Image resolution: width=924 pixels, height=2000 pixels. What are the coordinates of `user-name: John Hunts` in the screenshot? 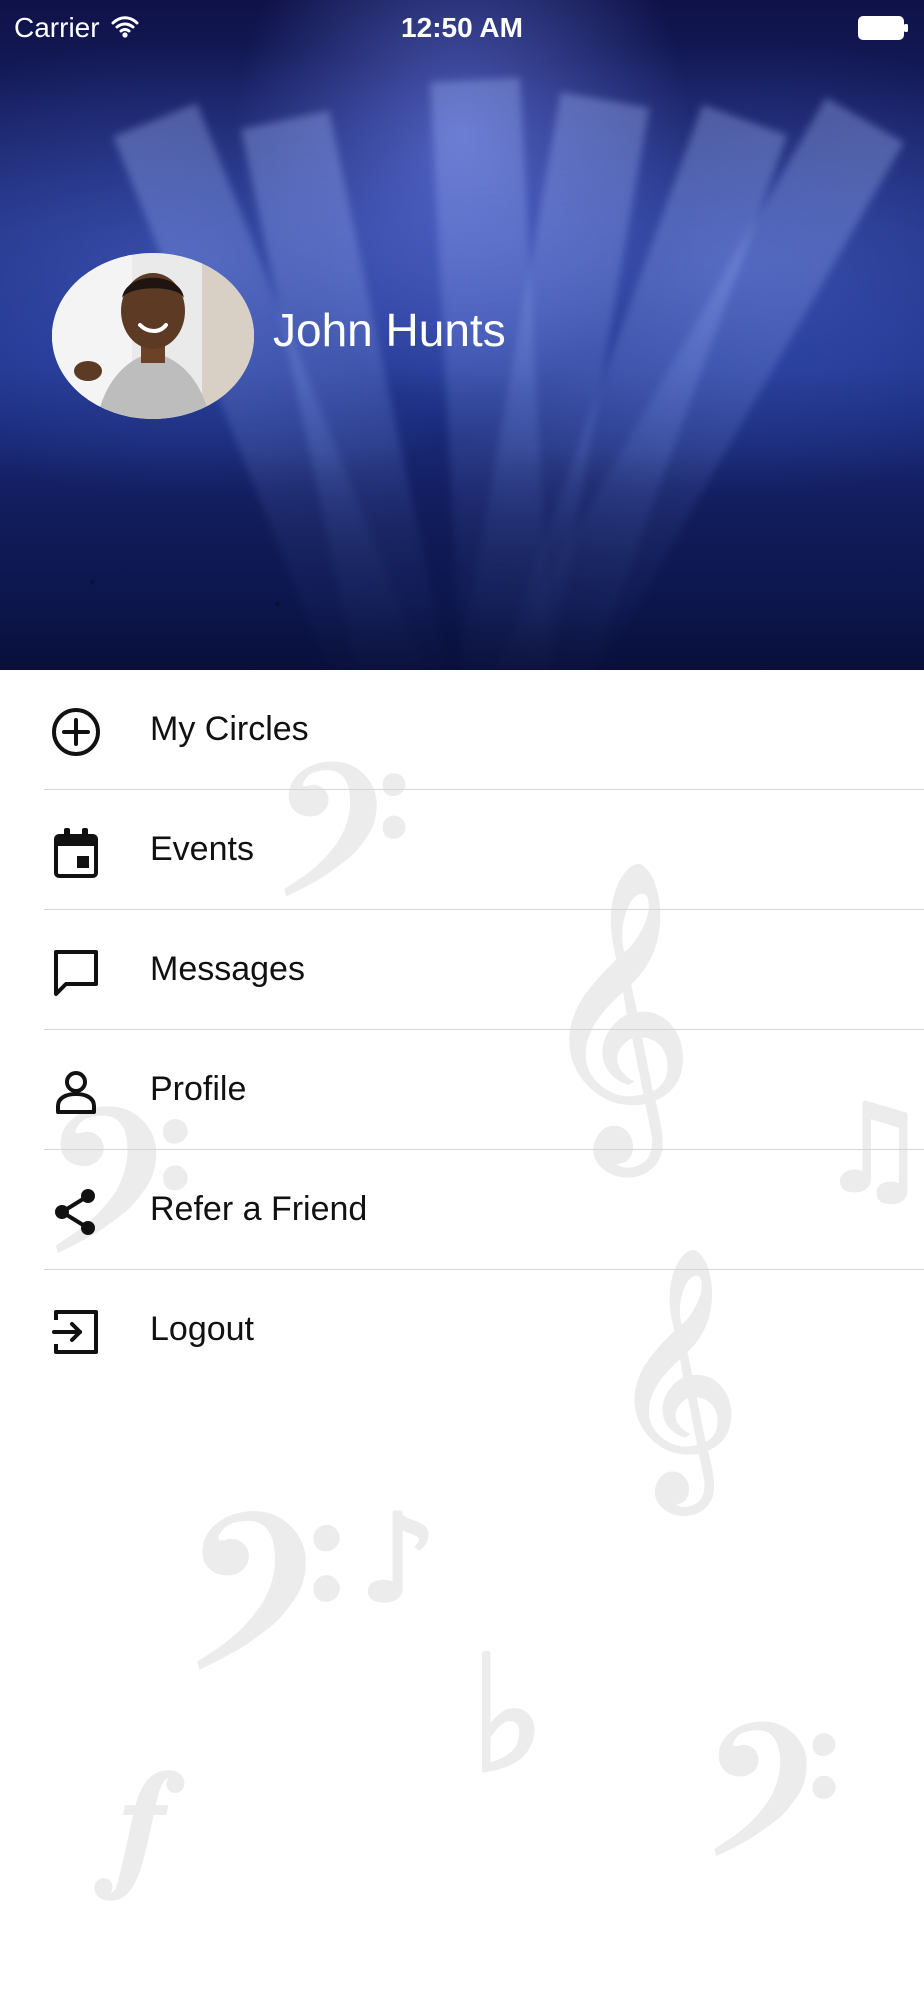 It's located at (389, 330).